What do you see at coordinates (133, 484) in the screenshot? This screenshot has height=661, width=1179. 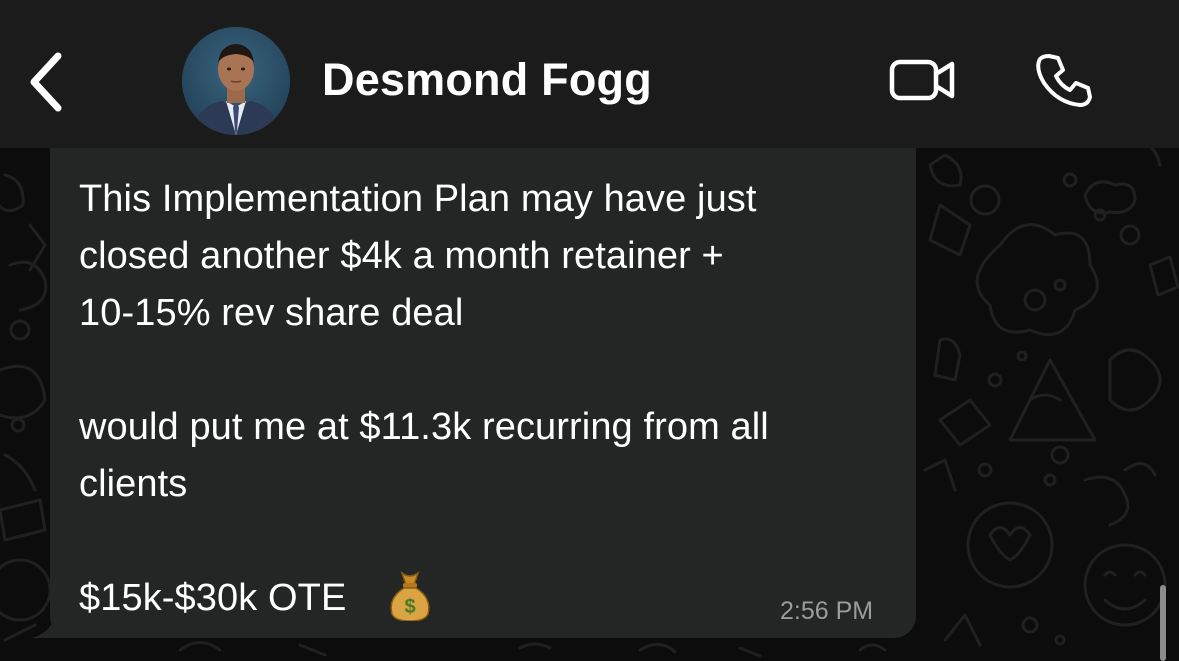 I see `message-line: clients` at bounding box center [133, 484].